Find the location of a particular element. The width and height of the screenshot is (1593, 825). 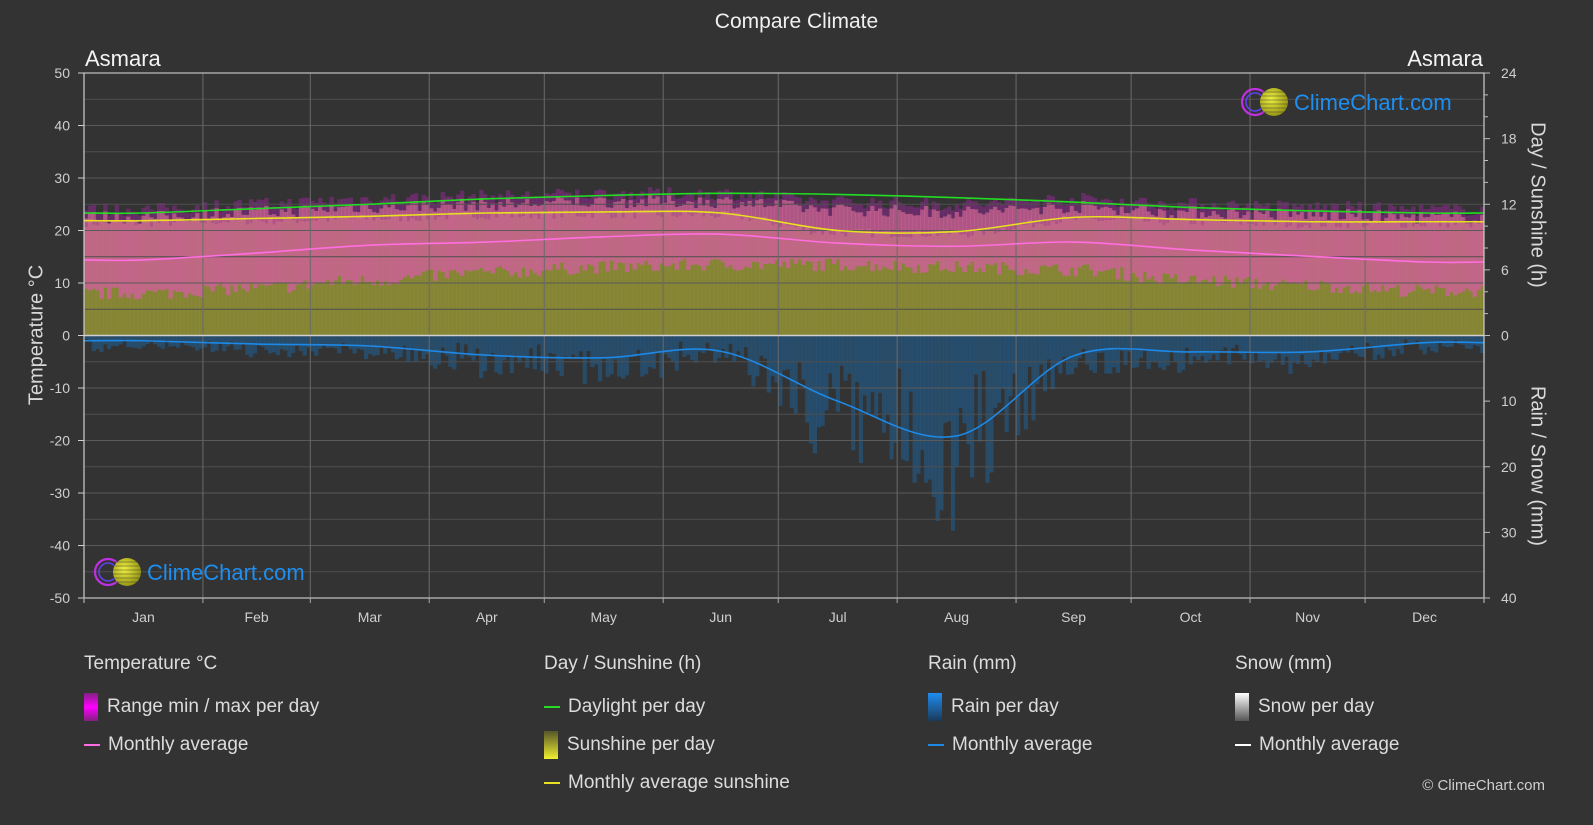

left-axis-title: Temperature °C is located at coordinates (36, 335).